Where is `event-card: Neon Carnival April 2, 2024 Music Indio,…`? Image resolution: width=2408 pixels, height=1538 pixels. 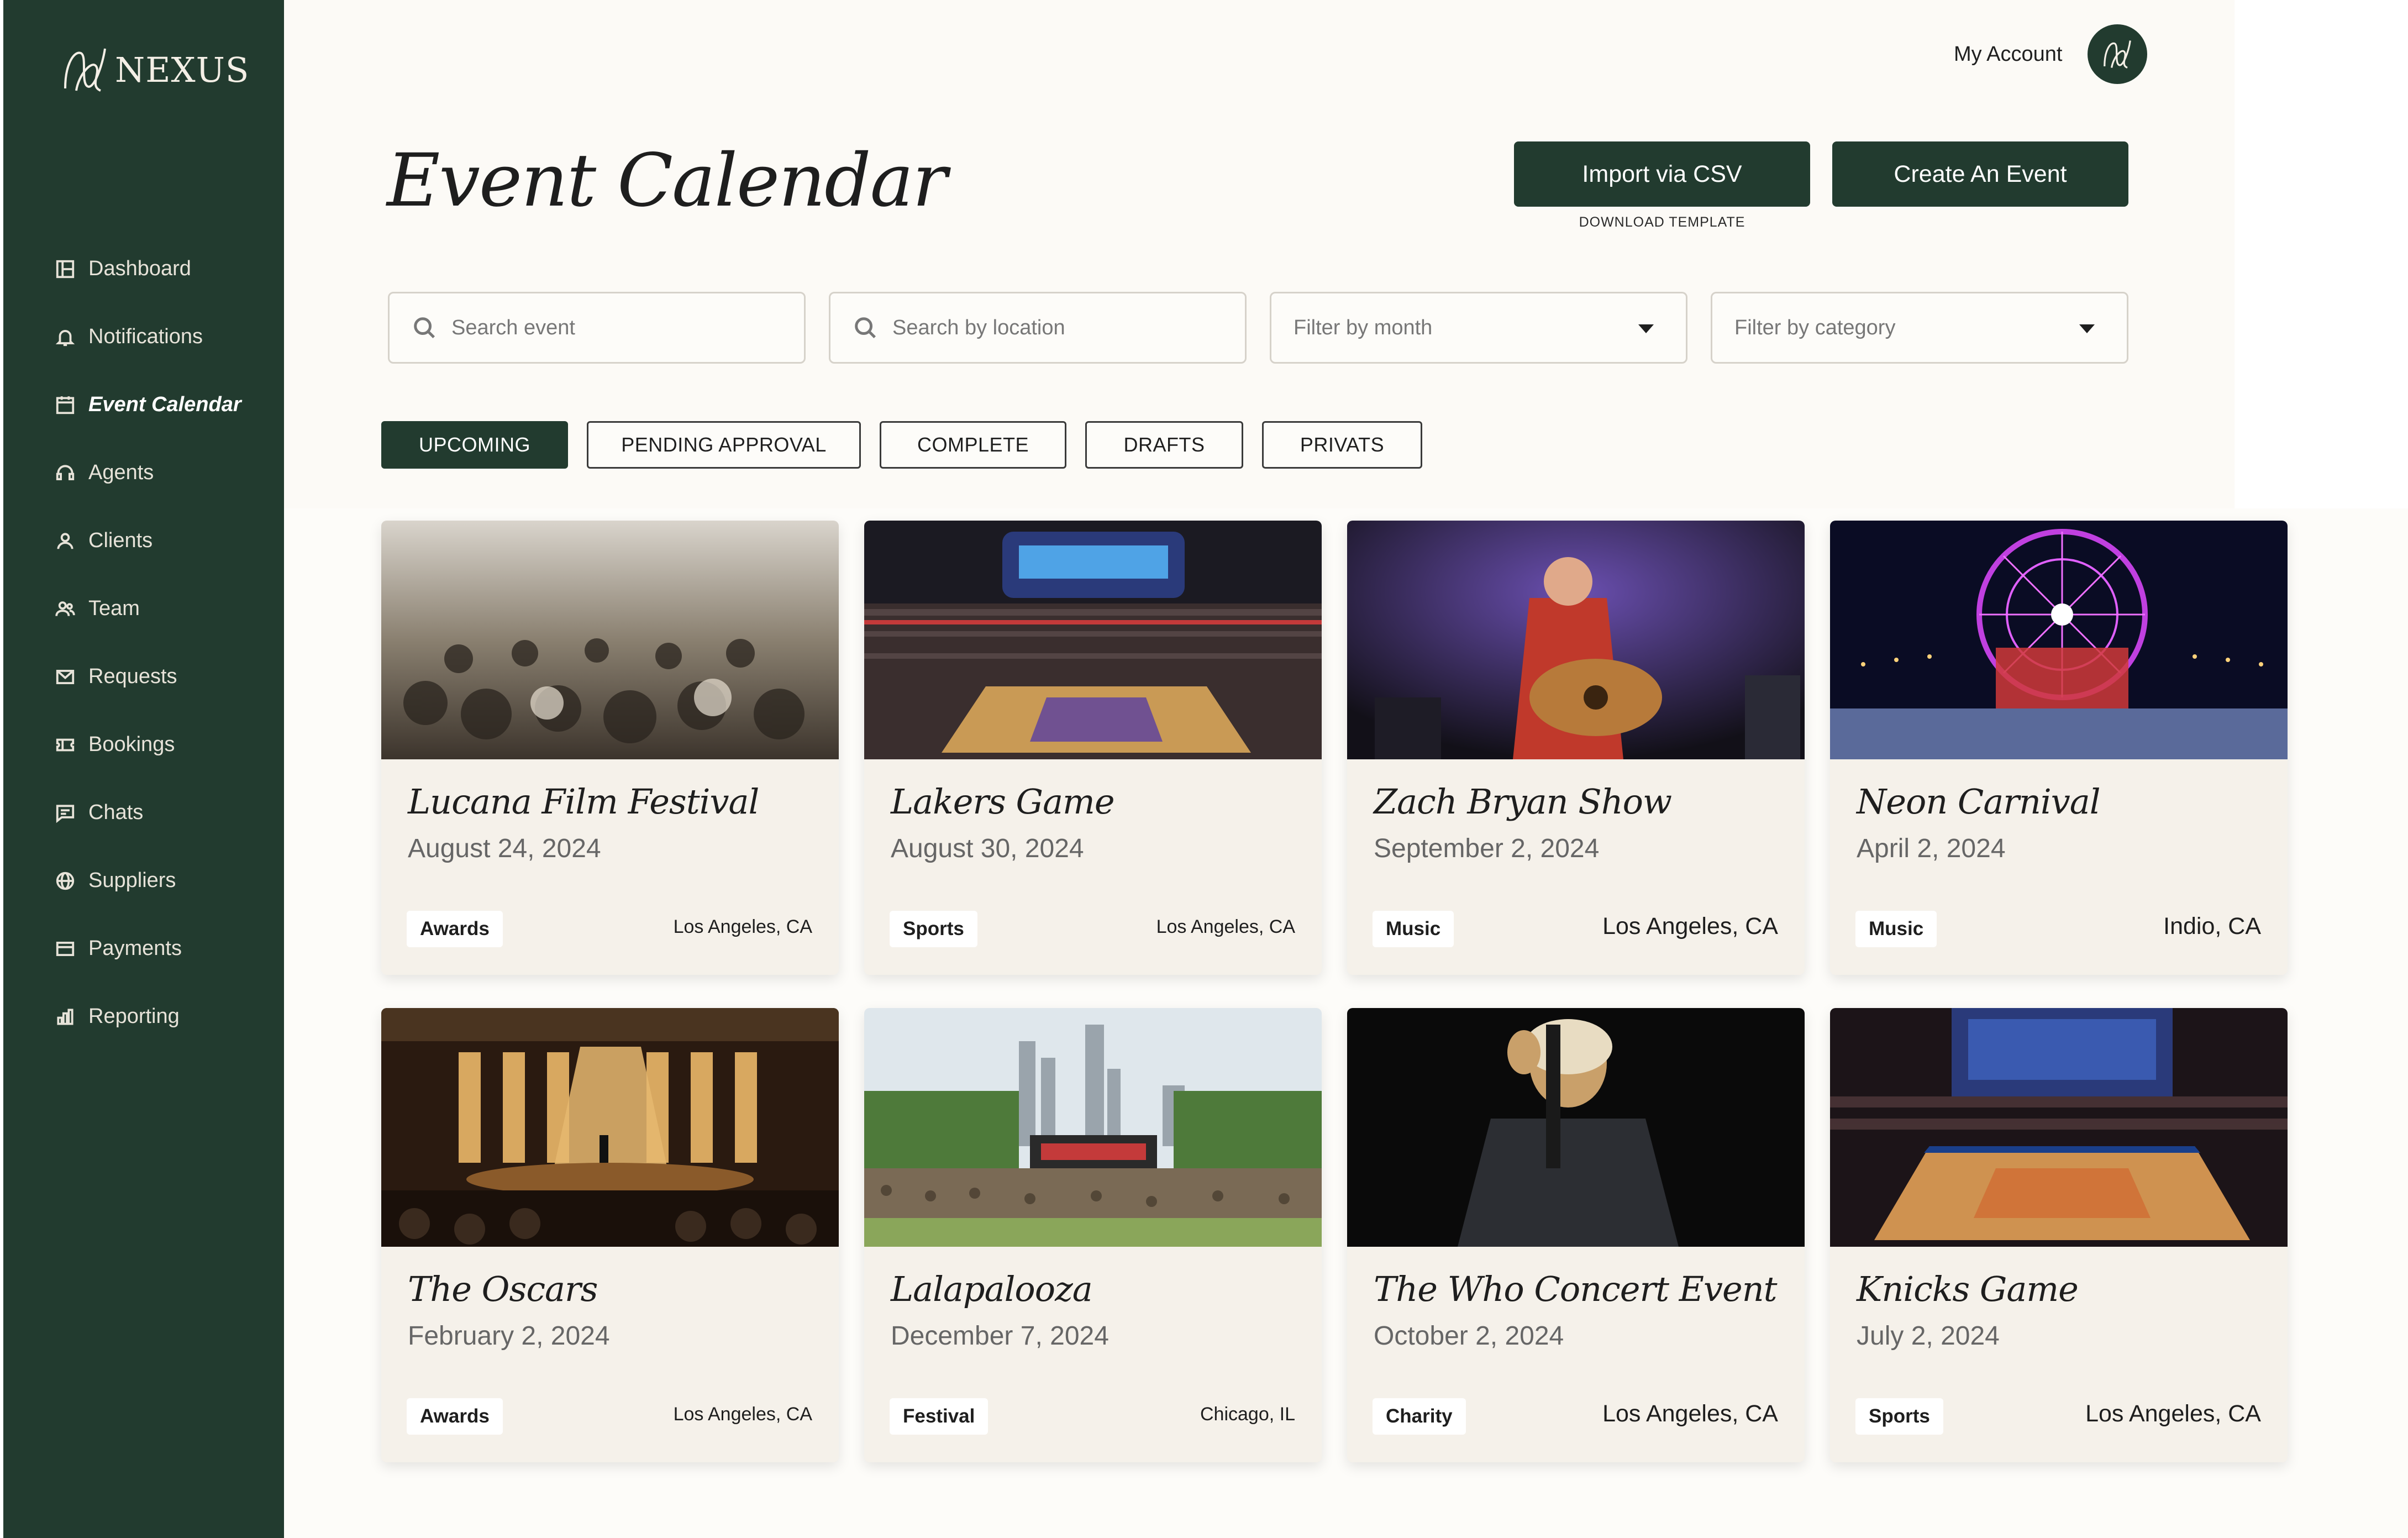 event-card: Neon Carnival April 2, 2024 Music Indio,… is located at coordinates (2059, 748).